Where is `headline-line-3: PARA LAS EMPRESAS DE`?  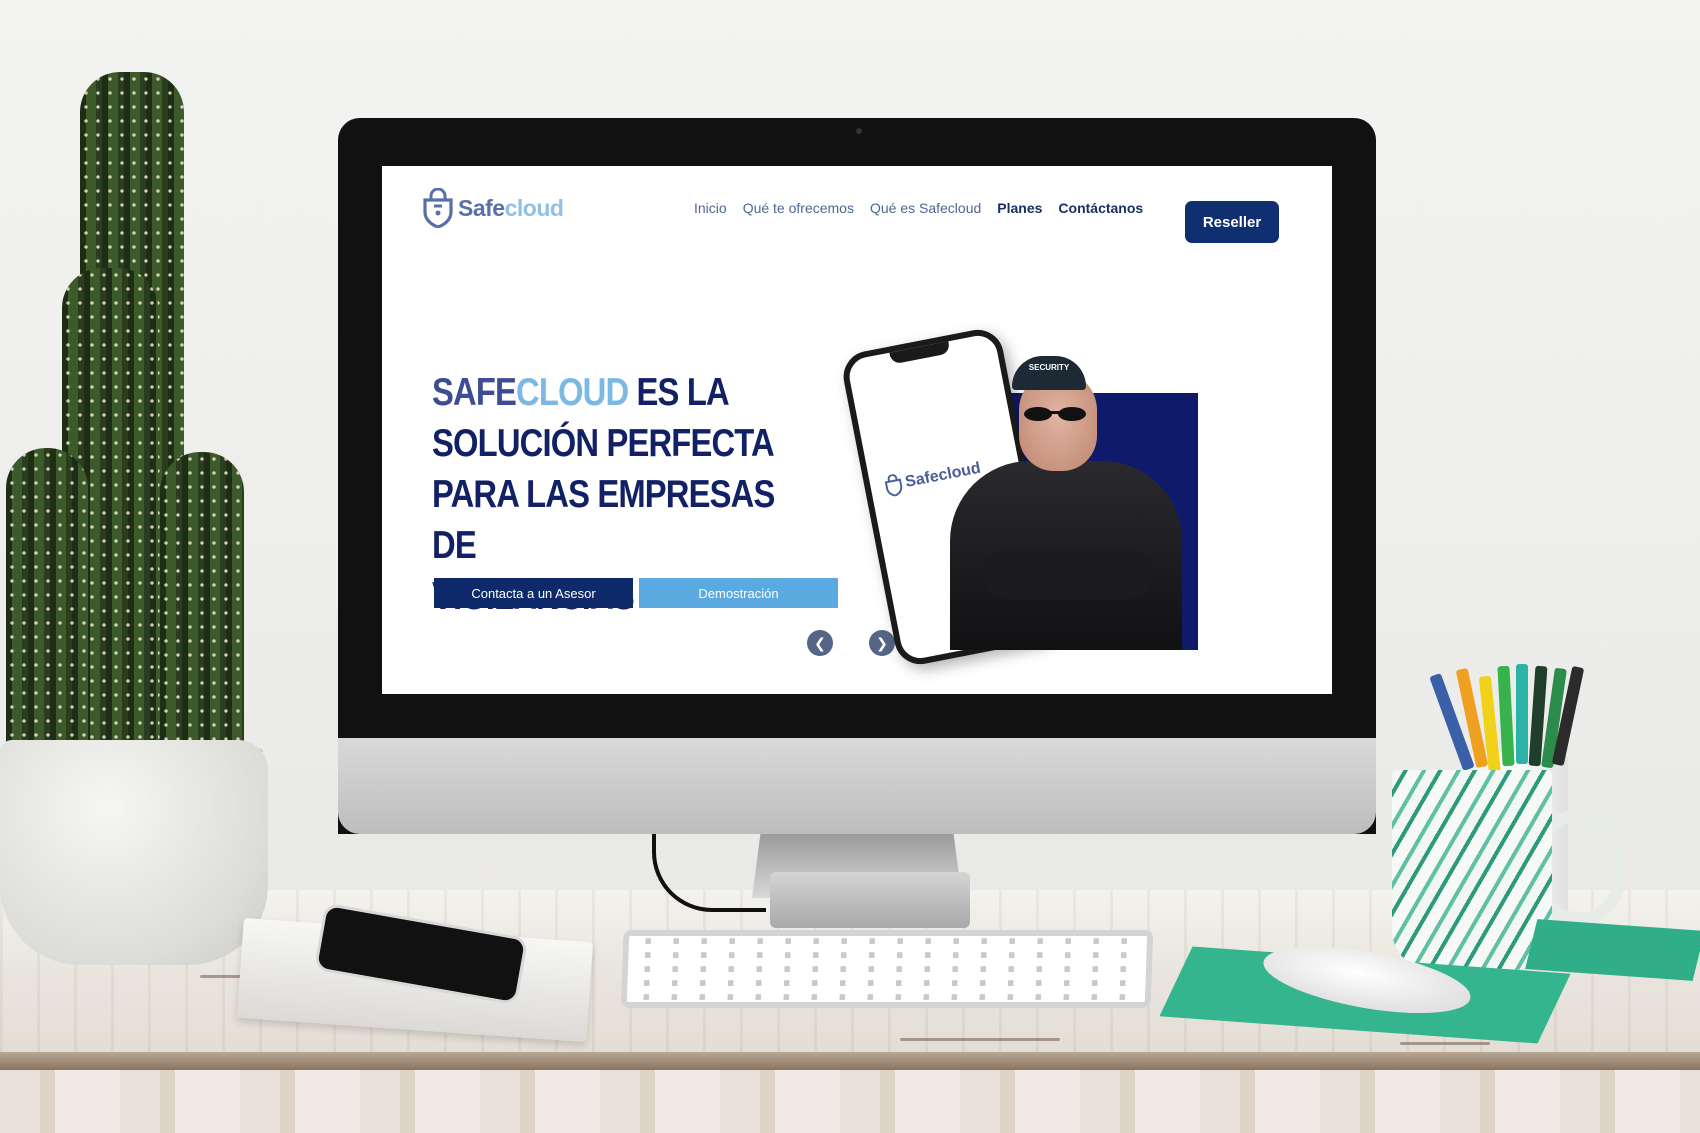 headline-line-3: PARA LAS EMPRESAS DE is located at coordinates (603, 520).